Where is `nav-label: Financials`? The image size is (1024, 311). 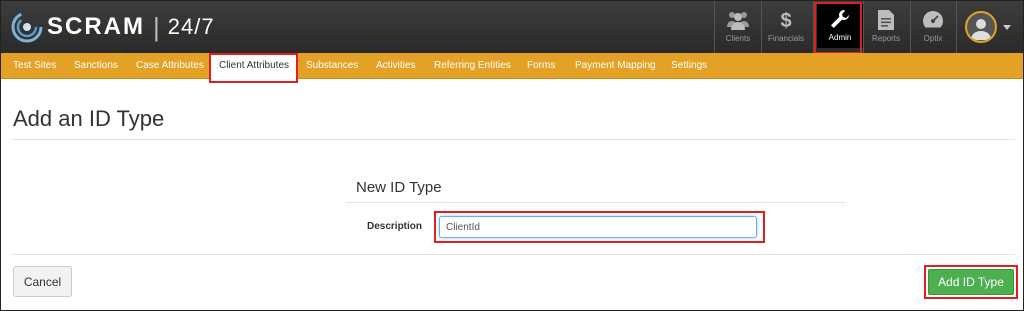
nav-label: Financials is located at coordinates (785, 38).